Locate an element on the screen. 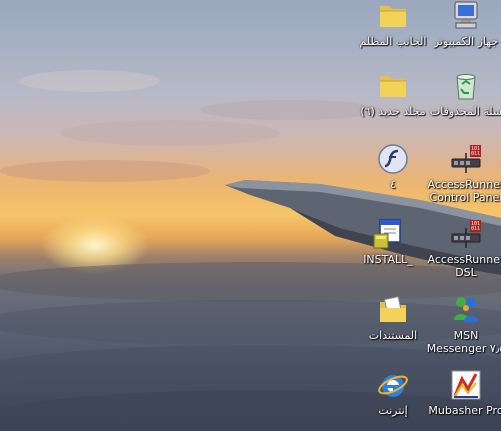  icon-label: INSTALL_ is located at coordinates (388, 259).